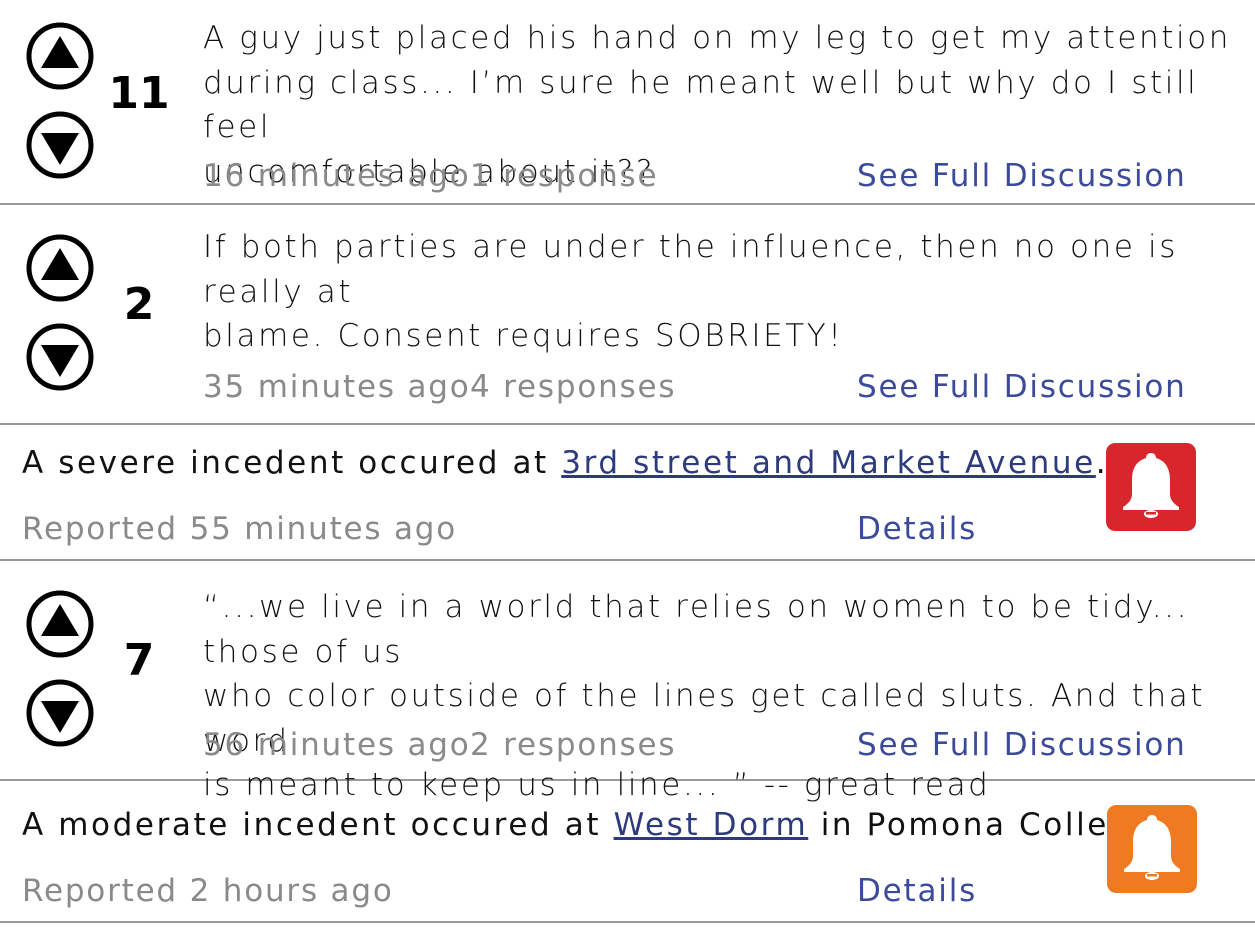  Describe the element at coordinates (711, 825) in the screenshot. I see `incident-location-link: West Dorm` at that location.